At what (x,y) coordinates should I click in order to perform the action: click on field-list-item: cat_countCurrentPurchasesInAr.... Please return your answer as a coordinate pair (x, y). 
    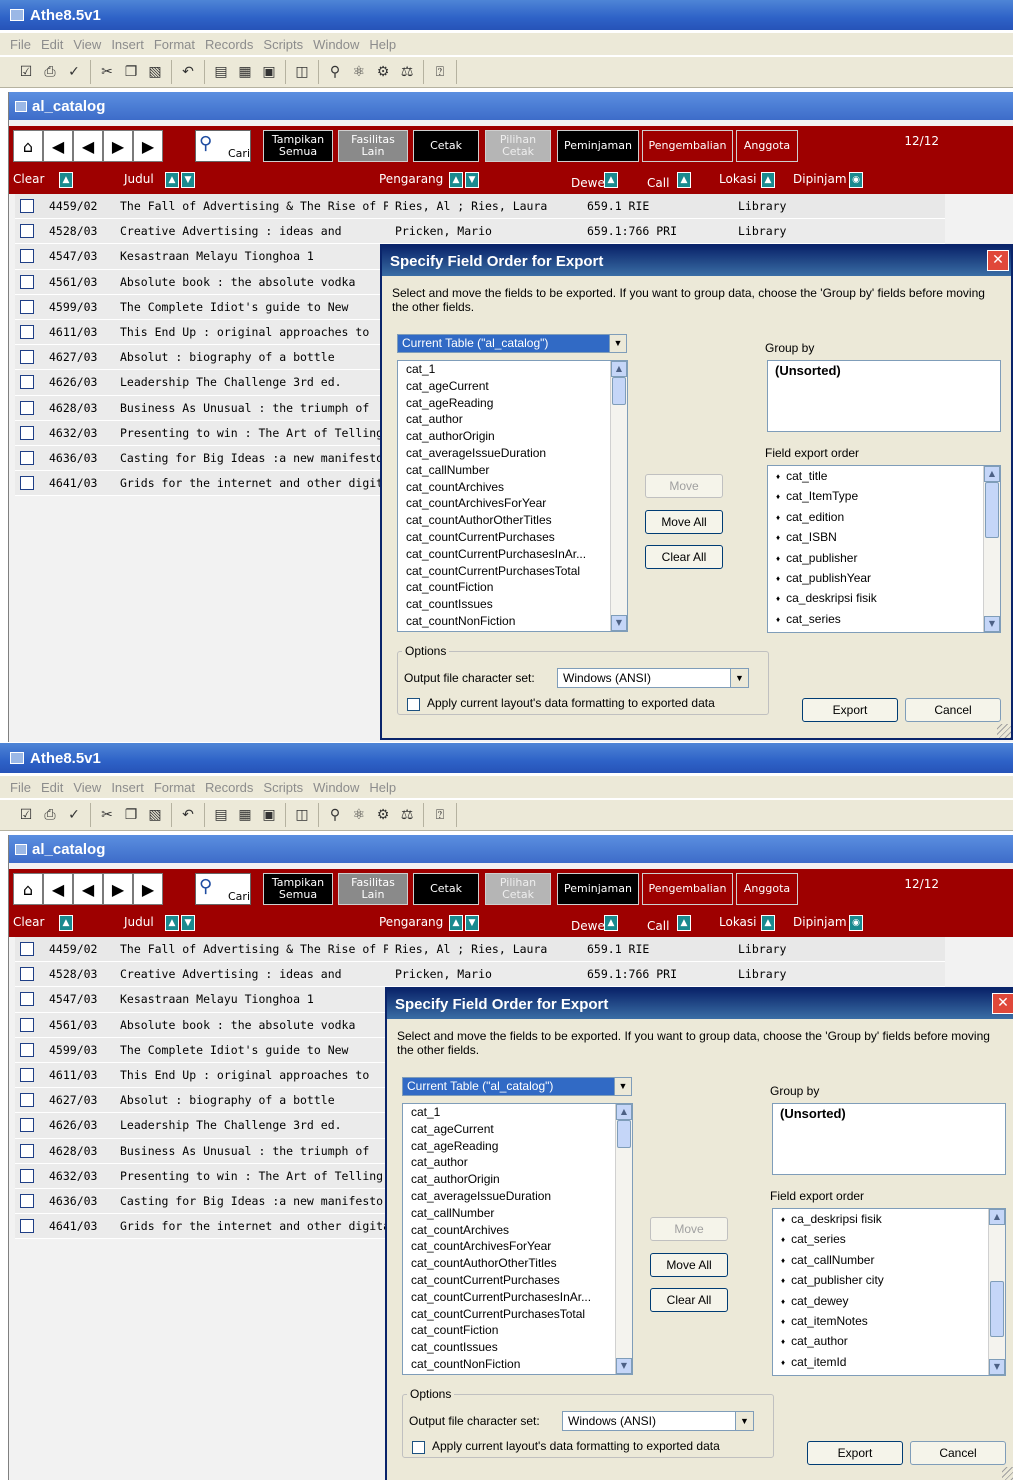
    Looking at the image, I should click on (509, 1297).